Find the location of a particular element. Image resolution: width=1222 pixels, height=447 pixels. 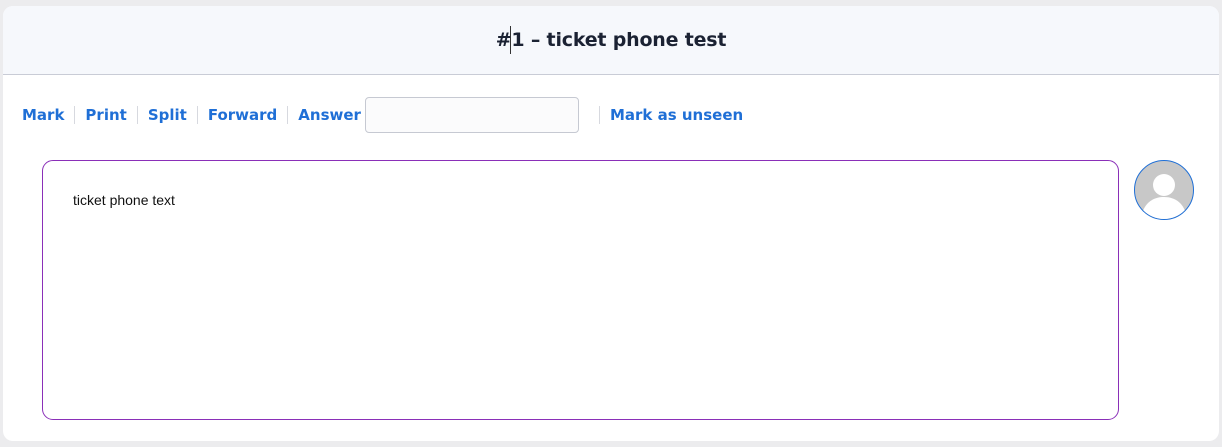

split-button: Split is located at coordinates (167, 115).